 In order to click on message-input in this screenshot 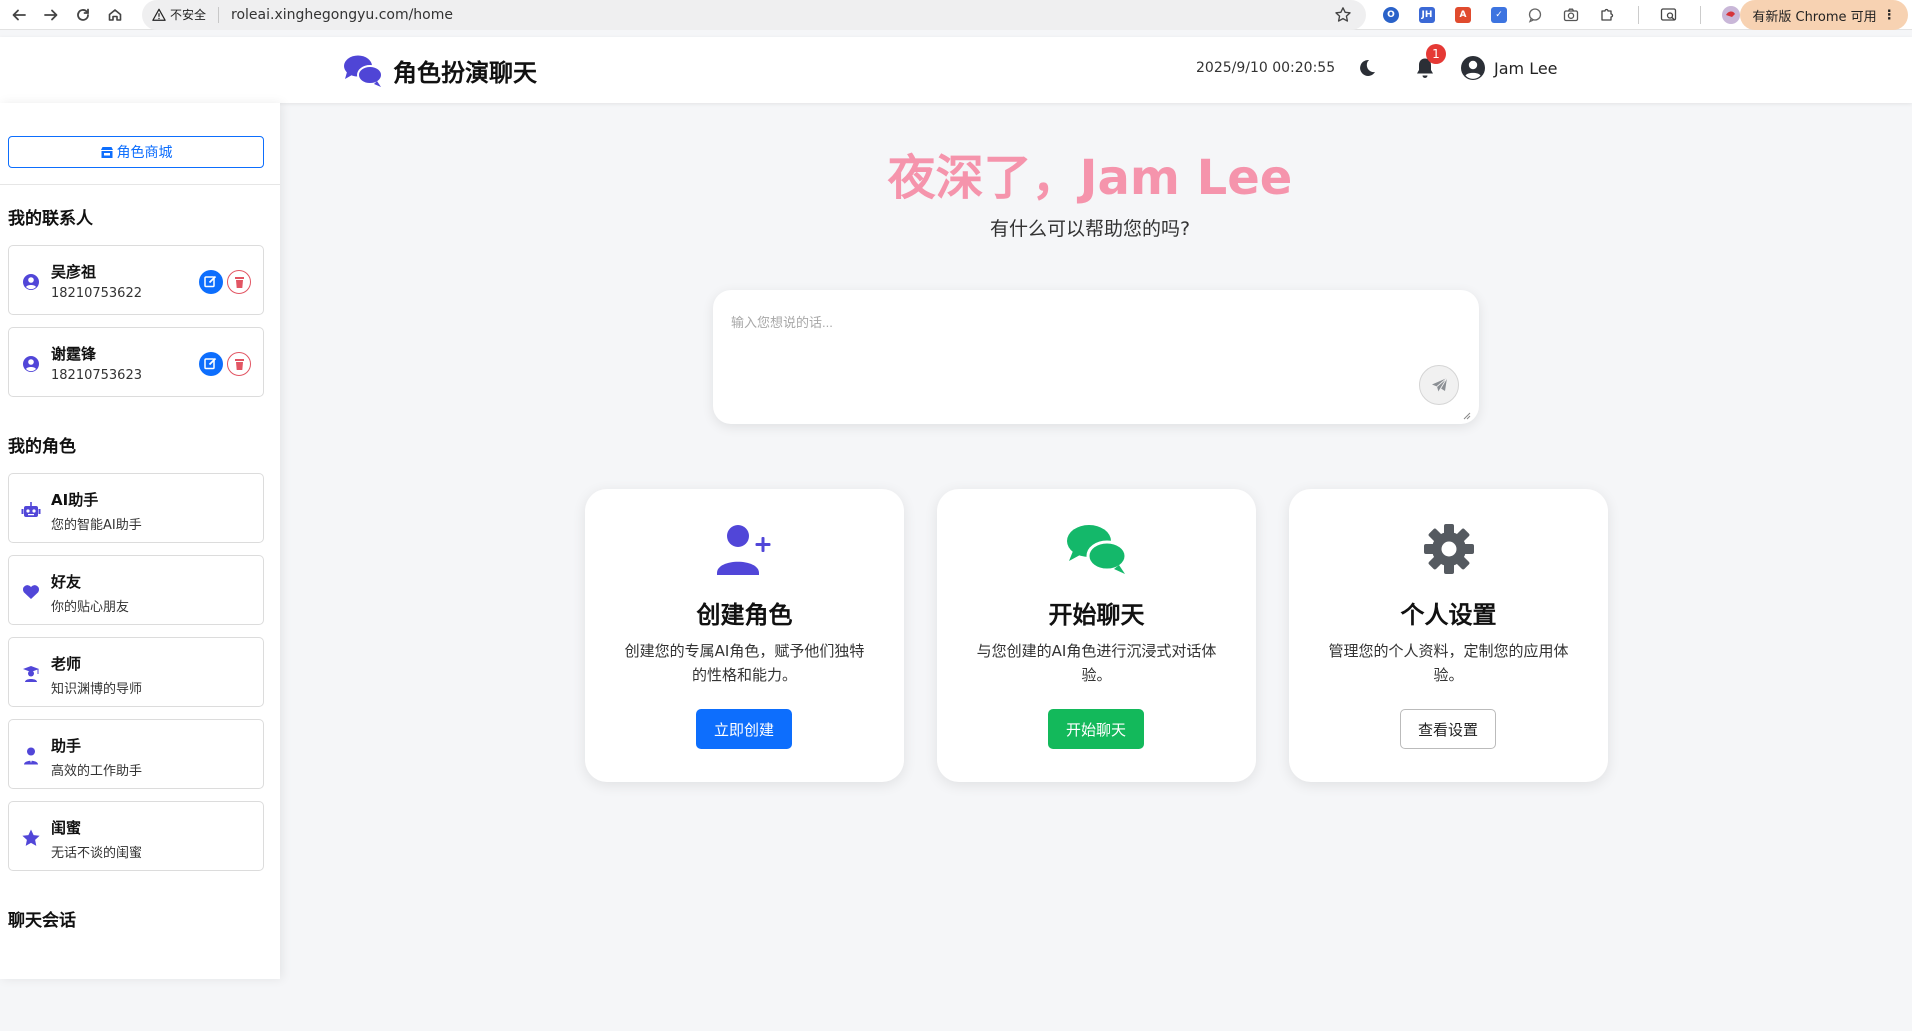, I will do `click(1051, 352)`.